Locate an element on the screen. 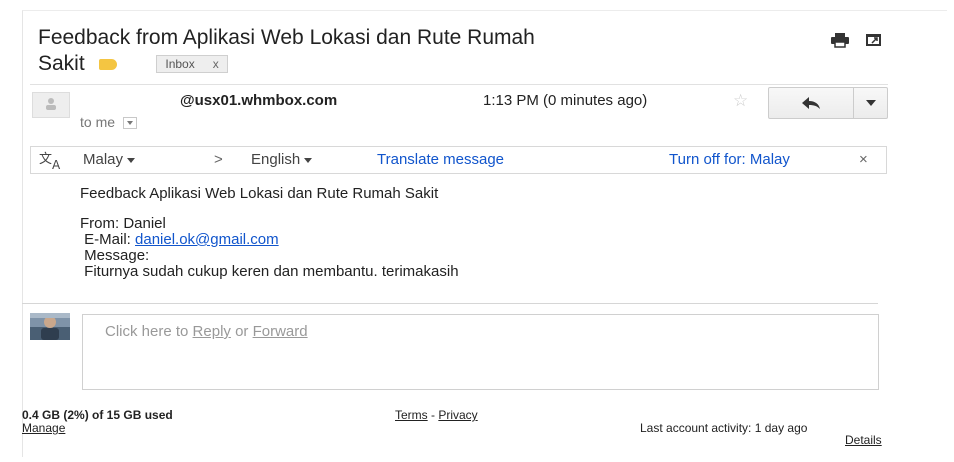  reply-icon is located at coordinates (811, 103).